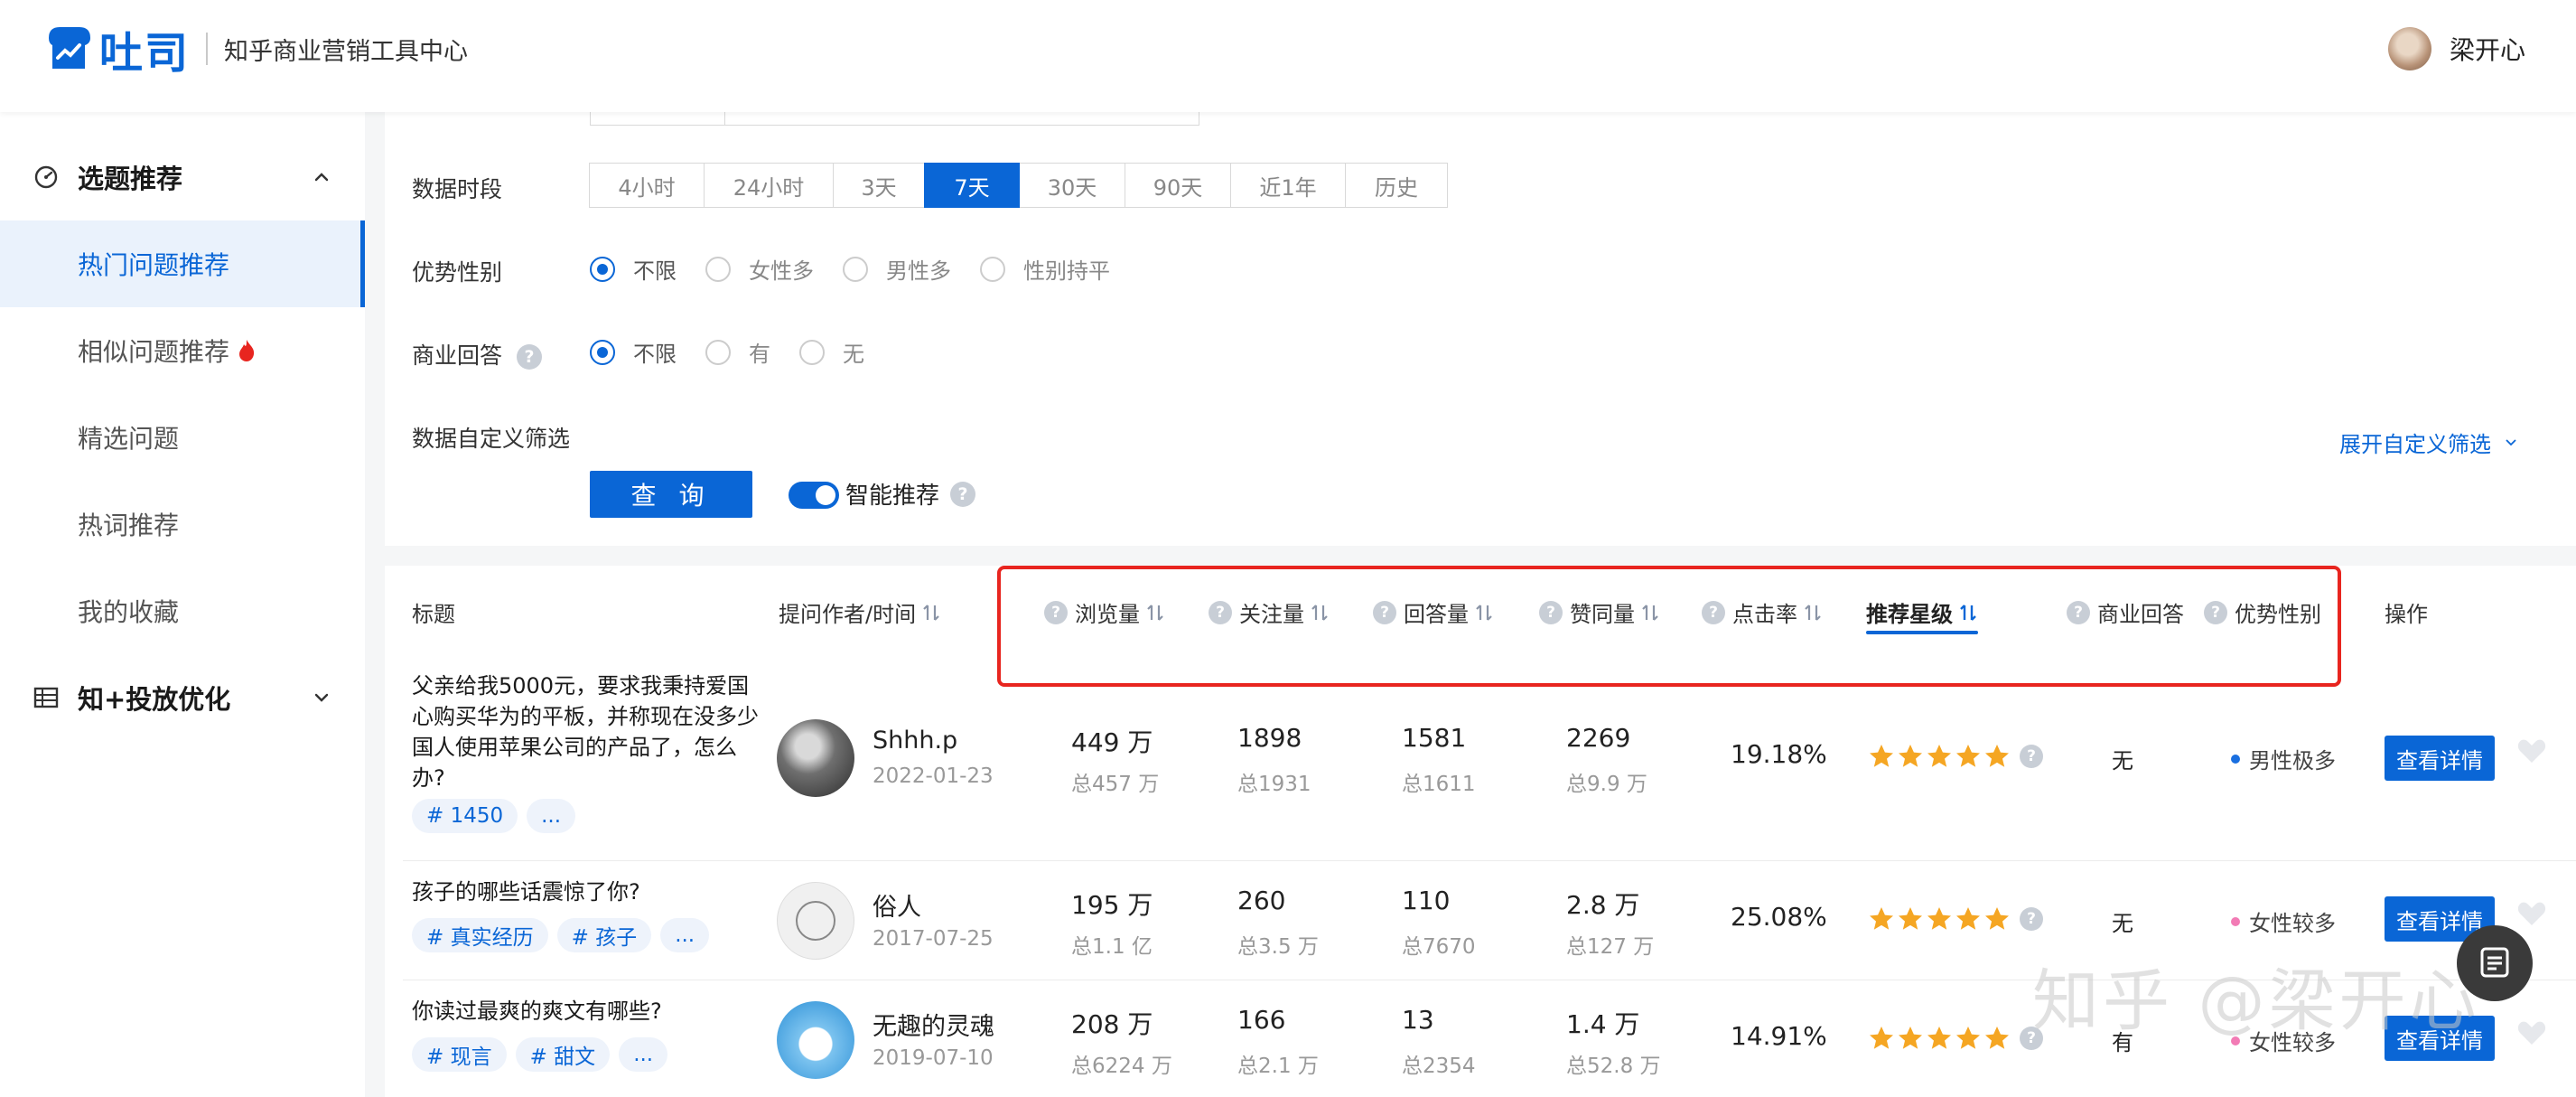 This screenshot has height=1097, width=2576. I want to click on custom-filter-label: 数据自定义筛选, so click(492, 439).